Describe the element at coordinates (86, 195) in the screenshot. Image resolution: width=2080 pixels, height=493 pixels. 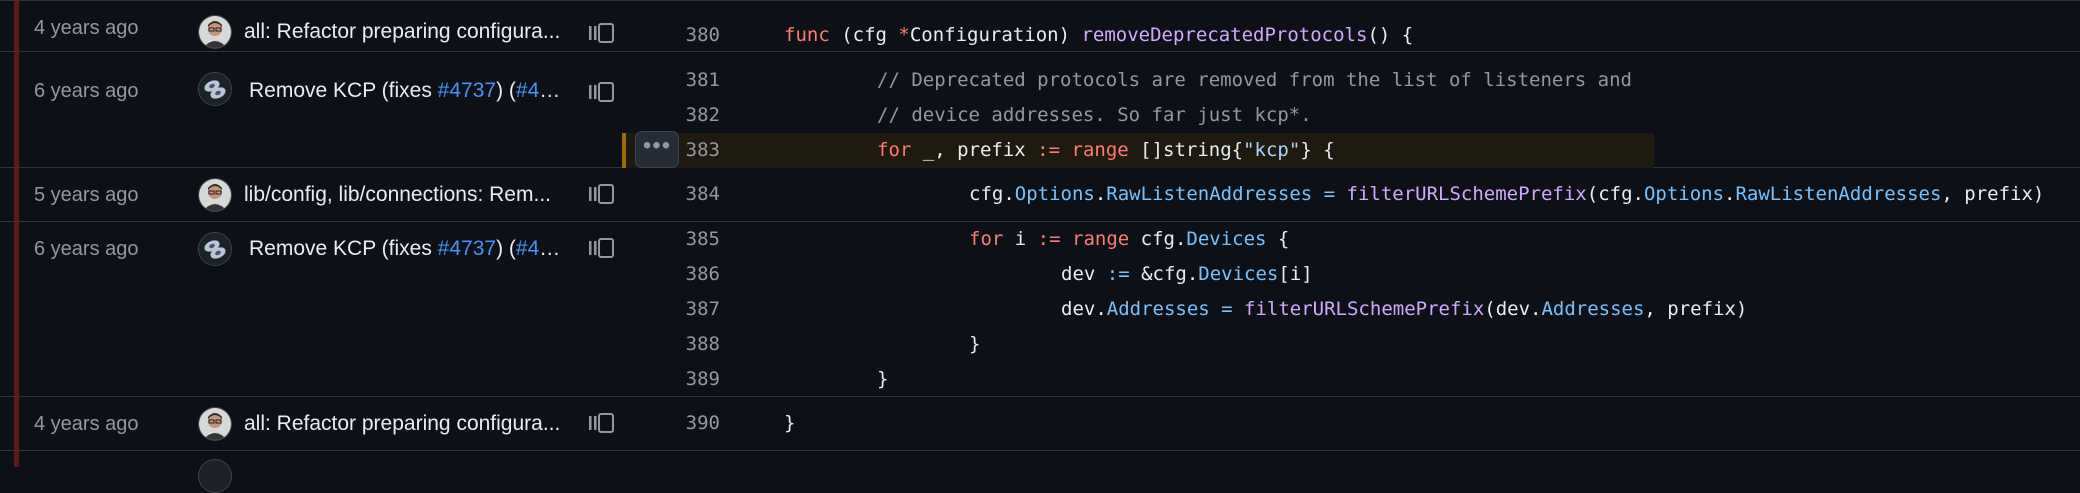
I see `commit-age: 5 years ago` at that location.